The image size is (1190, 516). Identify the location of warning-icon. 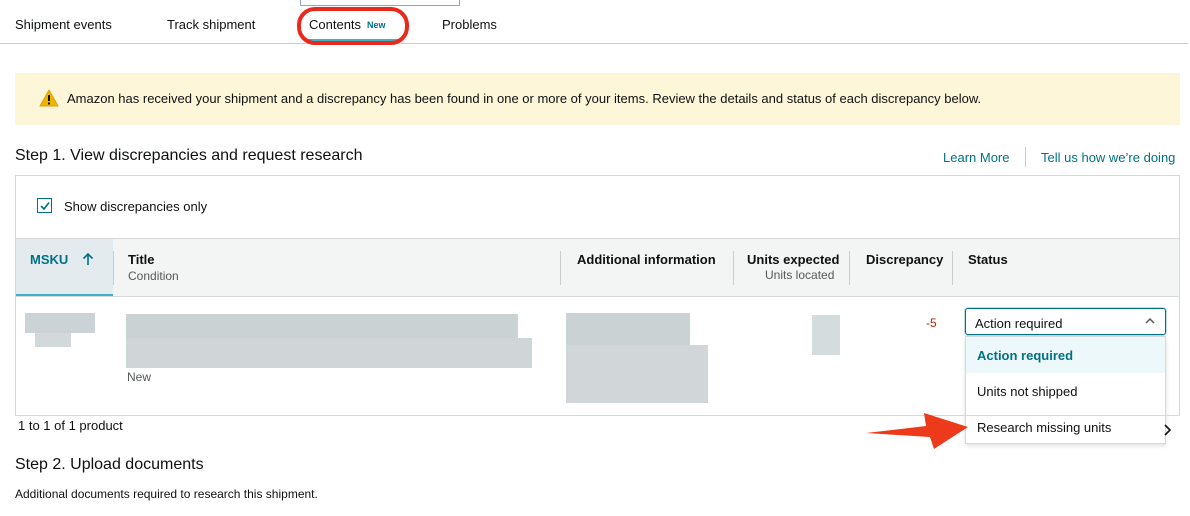
(49, 98).